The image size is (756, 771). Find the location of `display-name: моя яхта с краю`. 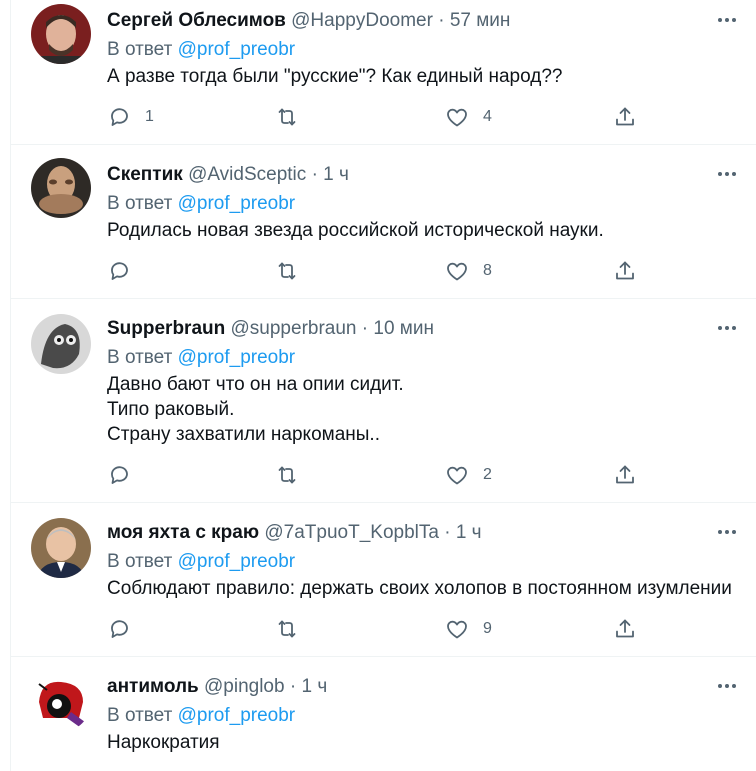

display-name: моя яхта с краю is located at coordinates (183, 532).